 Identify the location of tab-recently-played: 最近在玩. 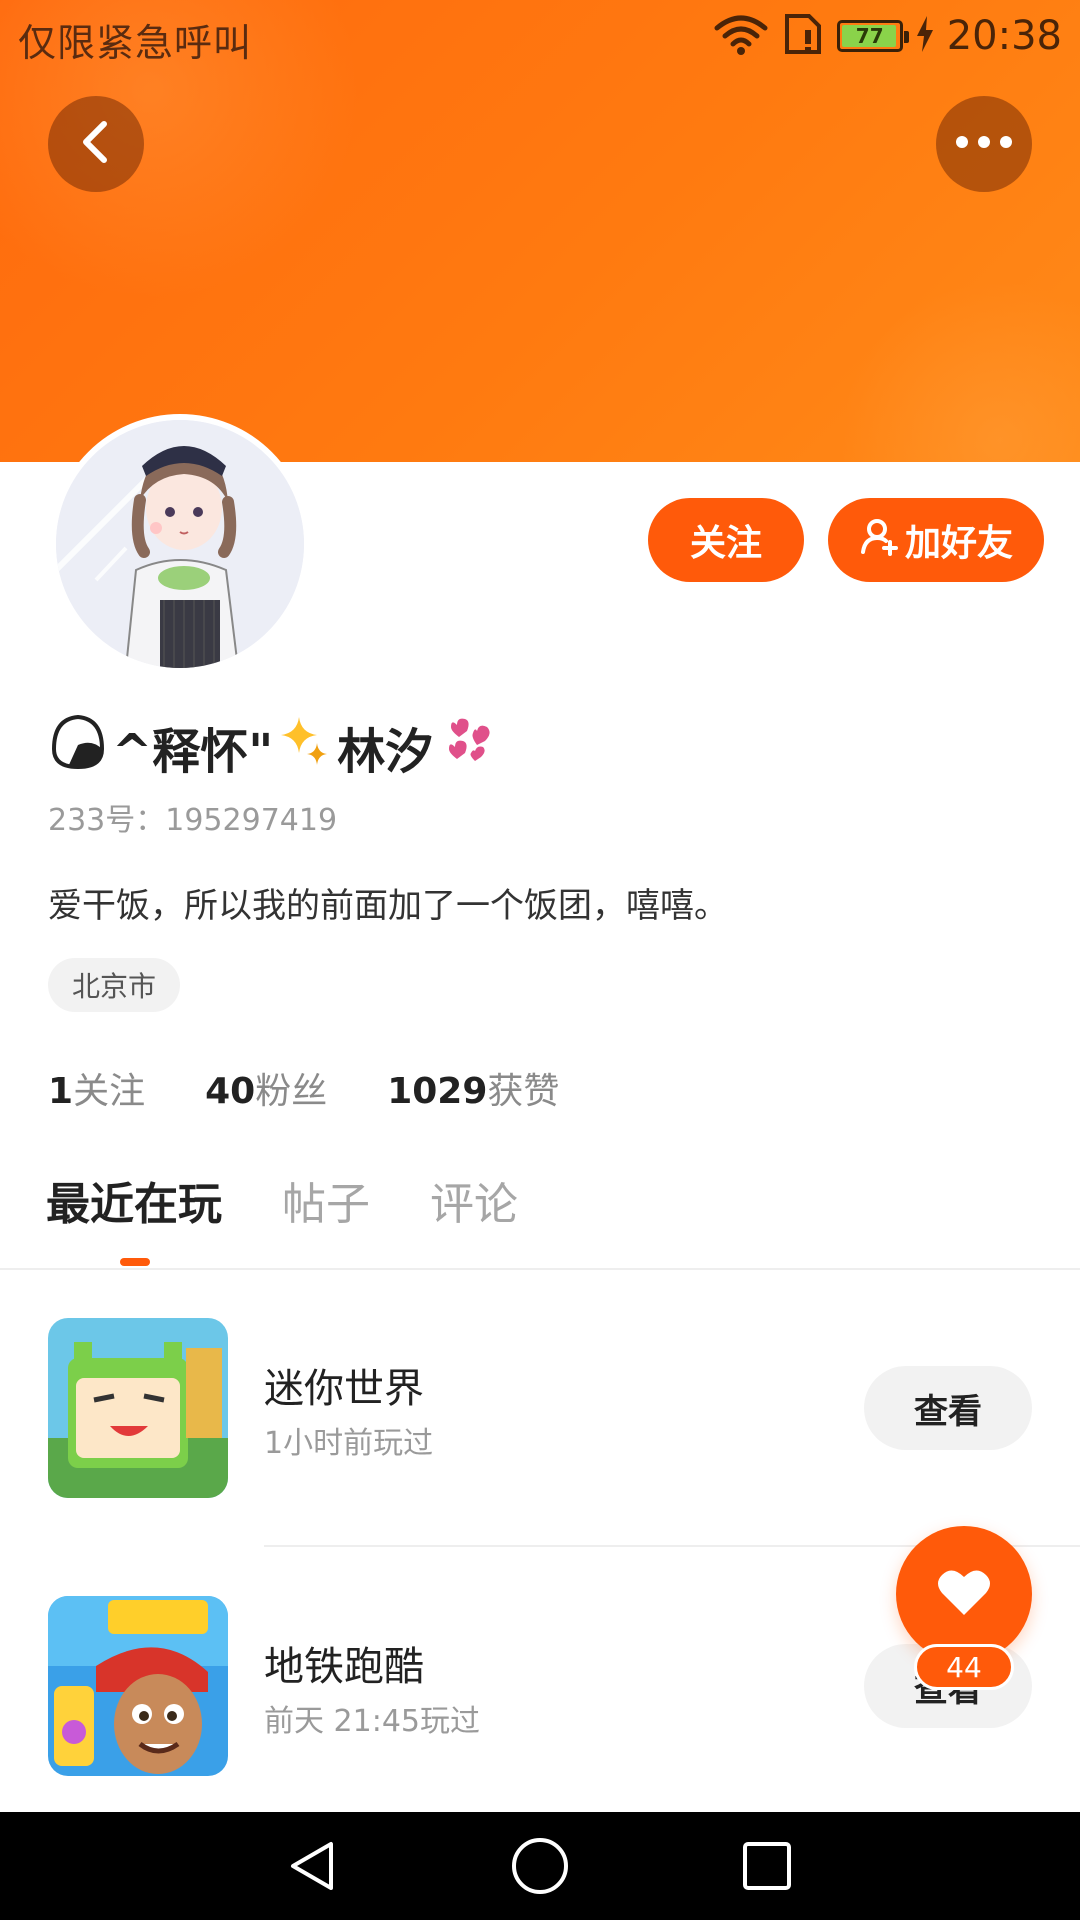
(134, 1204).